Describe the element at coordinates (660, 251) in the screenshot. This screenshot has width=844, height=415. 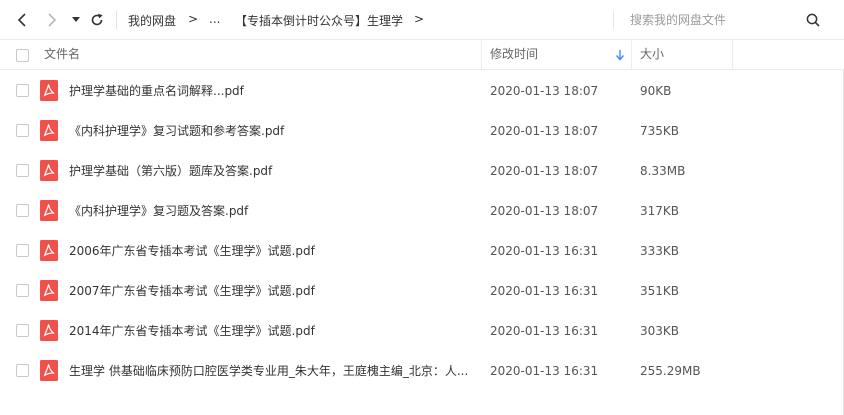
I see `file-size: 333KB` at that location.